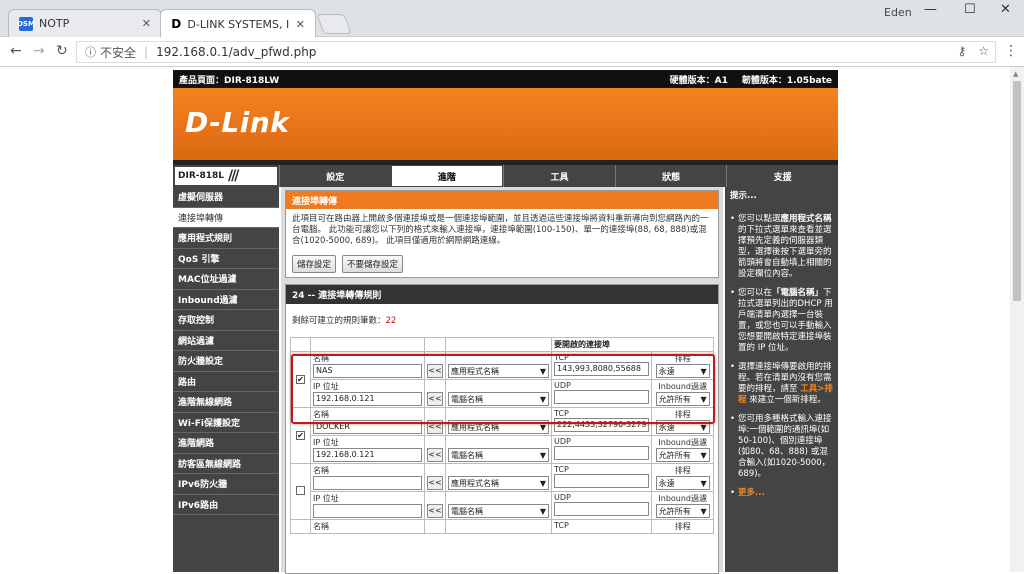 This screenshot has width=1024, height=574. What do you see at coordinates (1017, 319) in the screenshot?
I see `page-scrollbar: ▲` at bounding box center [1017, 319].